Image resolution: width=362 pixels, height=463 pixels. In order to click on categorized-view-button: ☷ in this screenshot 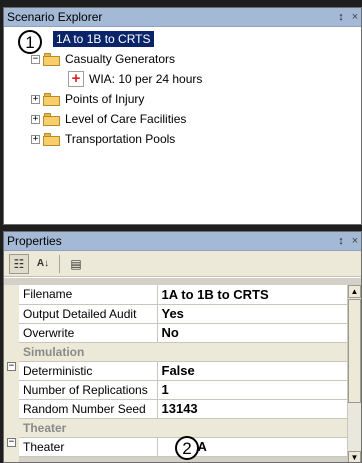, I will do `click(19, 263)`.